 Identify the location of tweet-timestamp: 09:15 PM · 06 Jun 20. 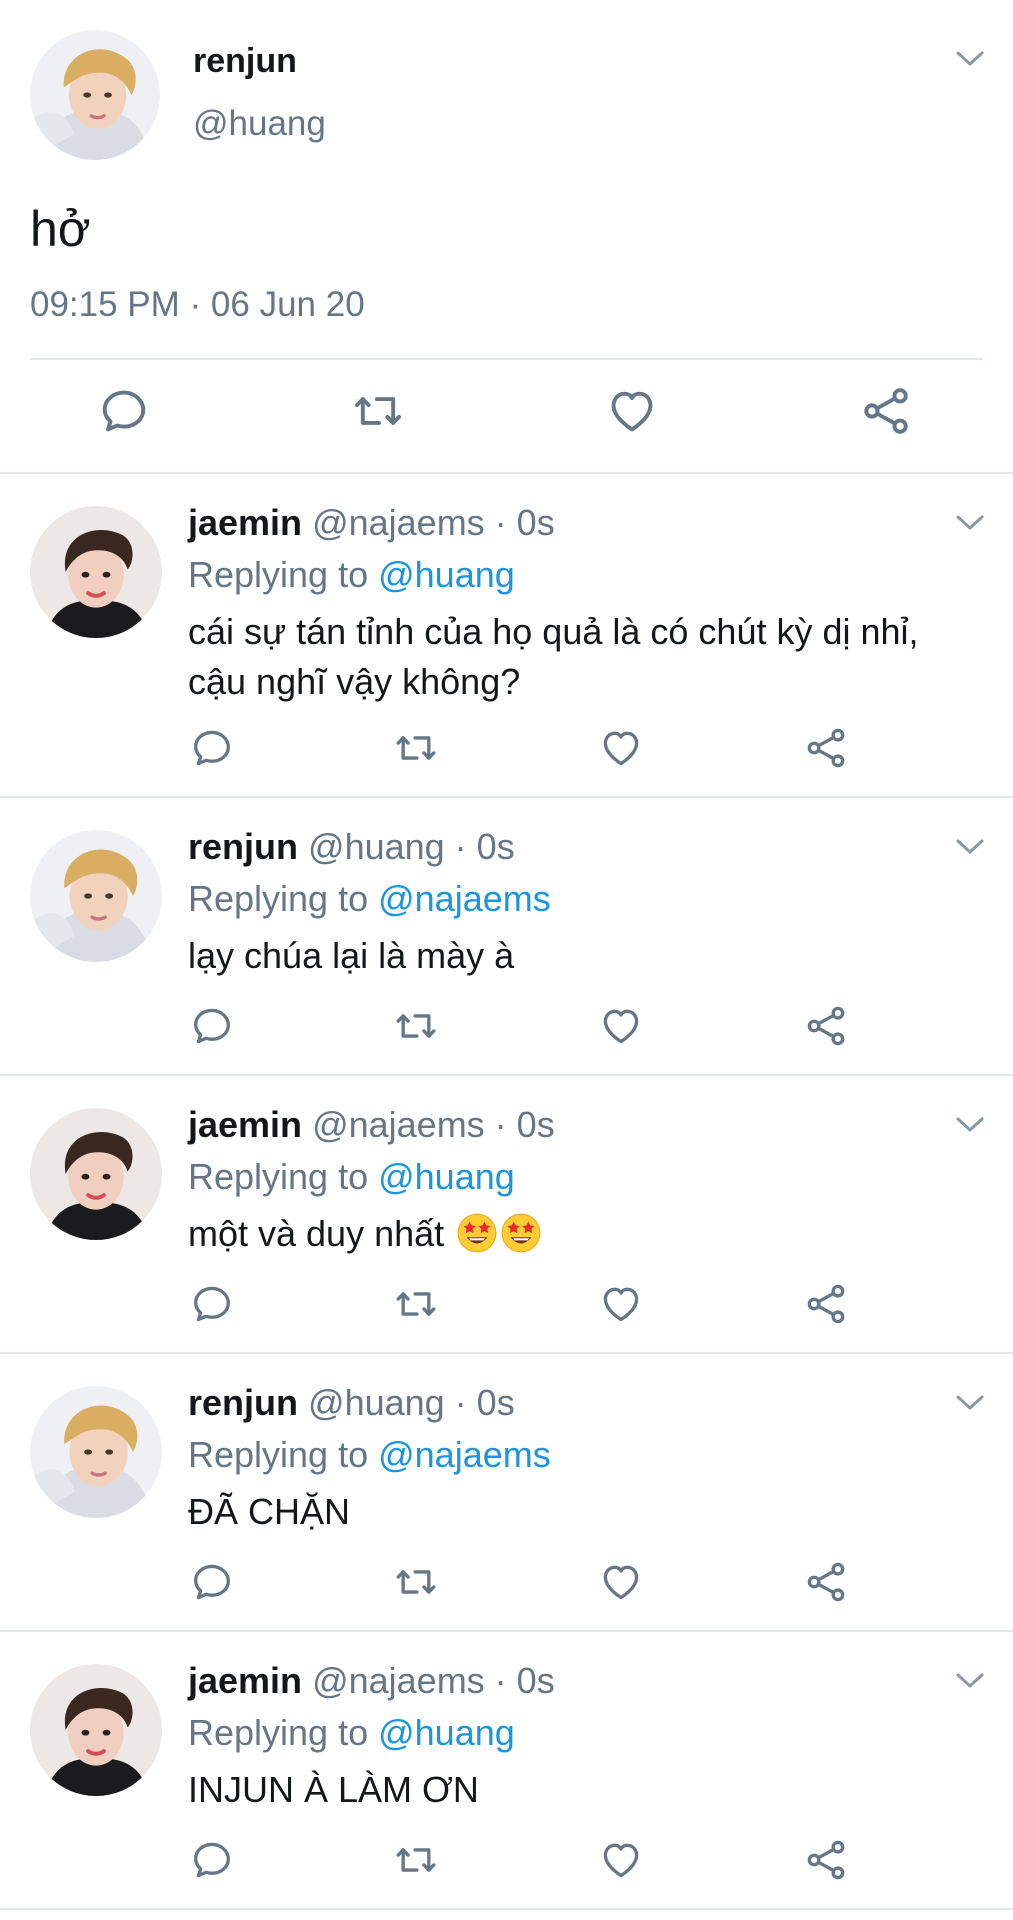
(197, 304).